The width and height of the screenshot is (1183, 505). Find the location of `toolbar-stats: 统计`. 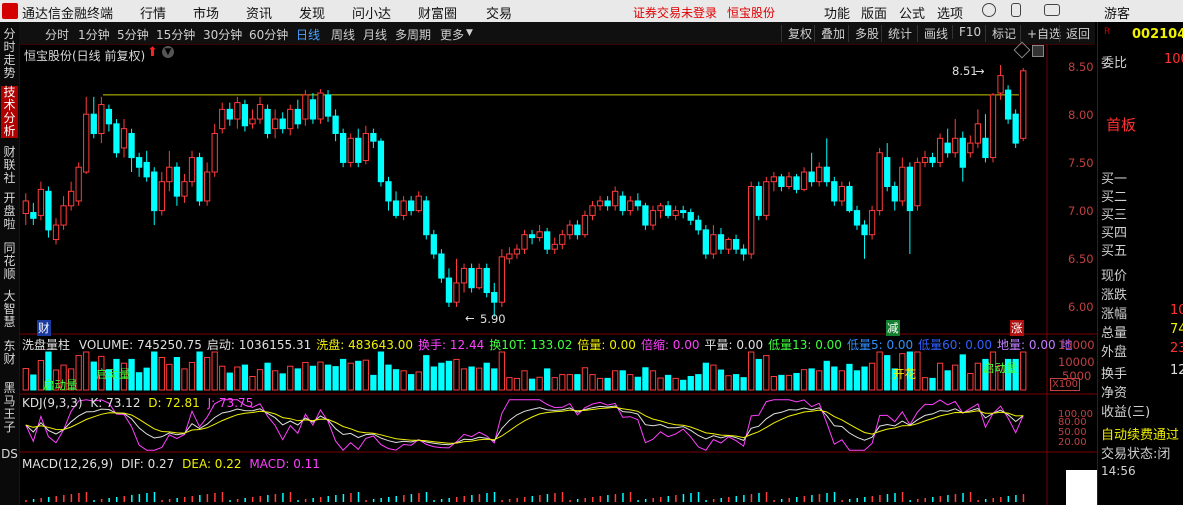

toolbar-stats: 统计 is located at coordinates (896, 33).